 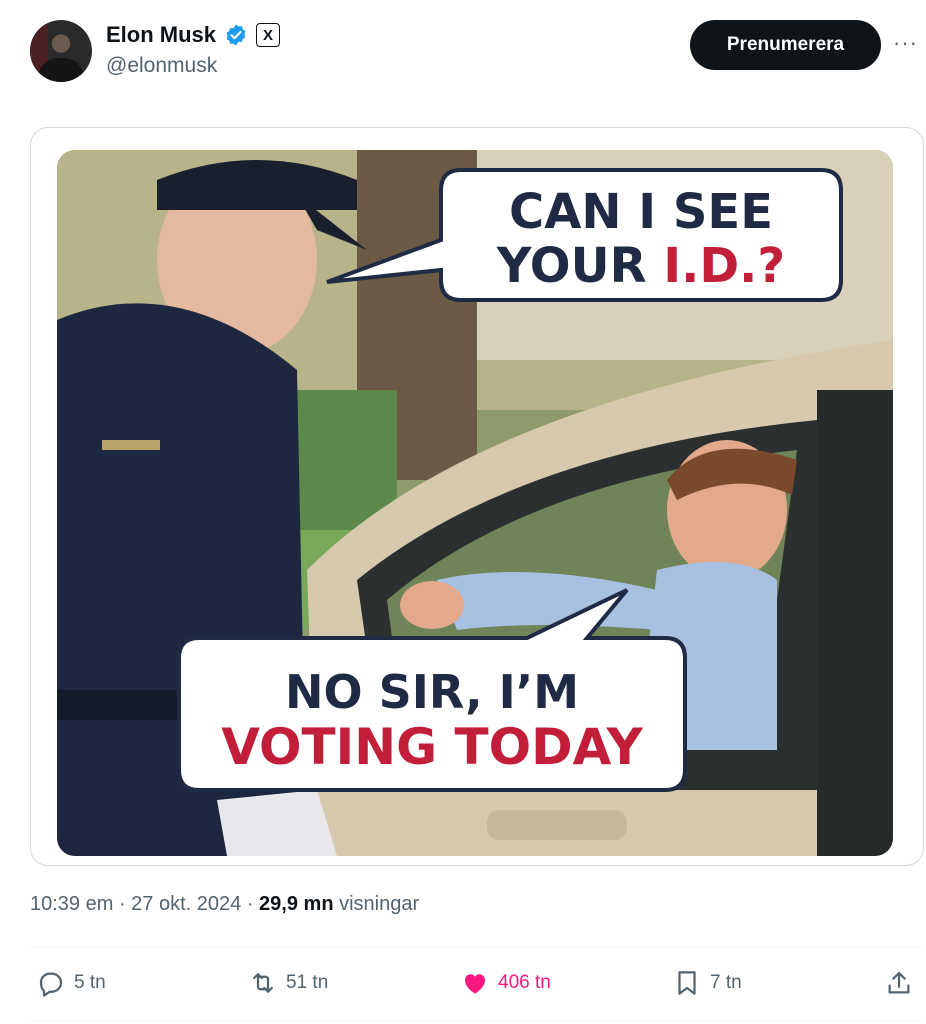 What do you see at coordinates (726, 982) in the screenshot?
I see `bookmark-count: 7 tn` at bounding box center [726, 982].